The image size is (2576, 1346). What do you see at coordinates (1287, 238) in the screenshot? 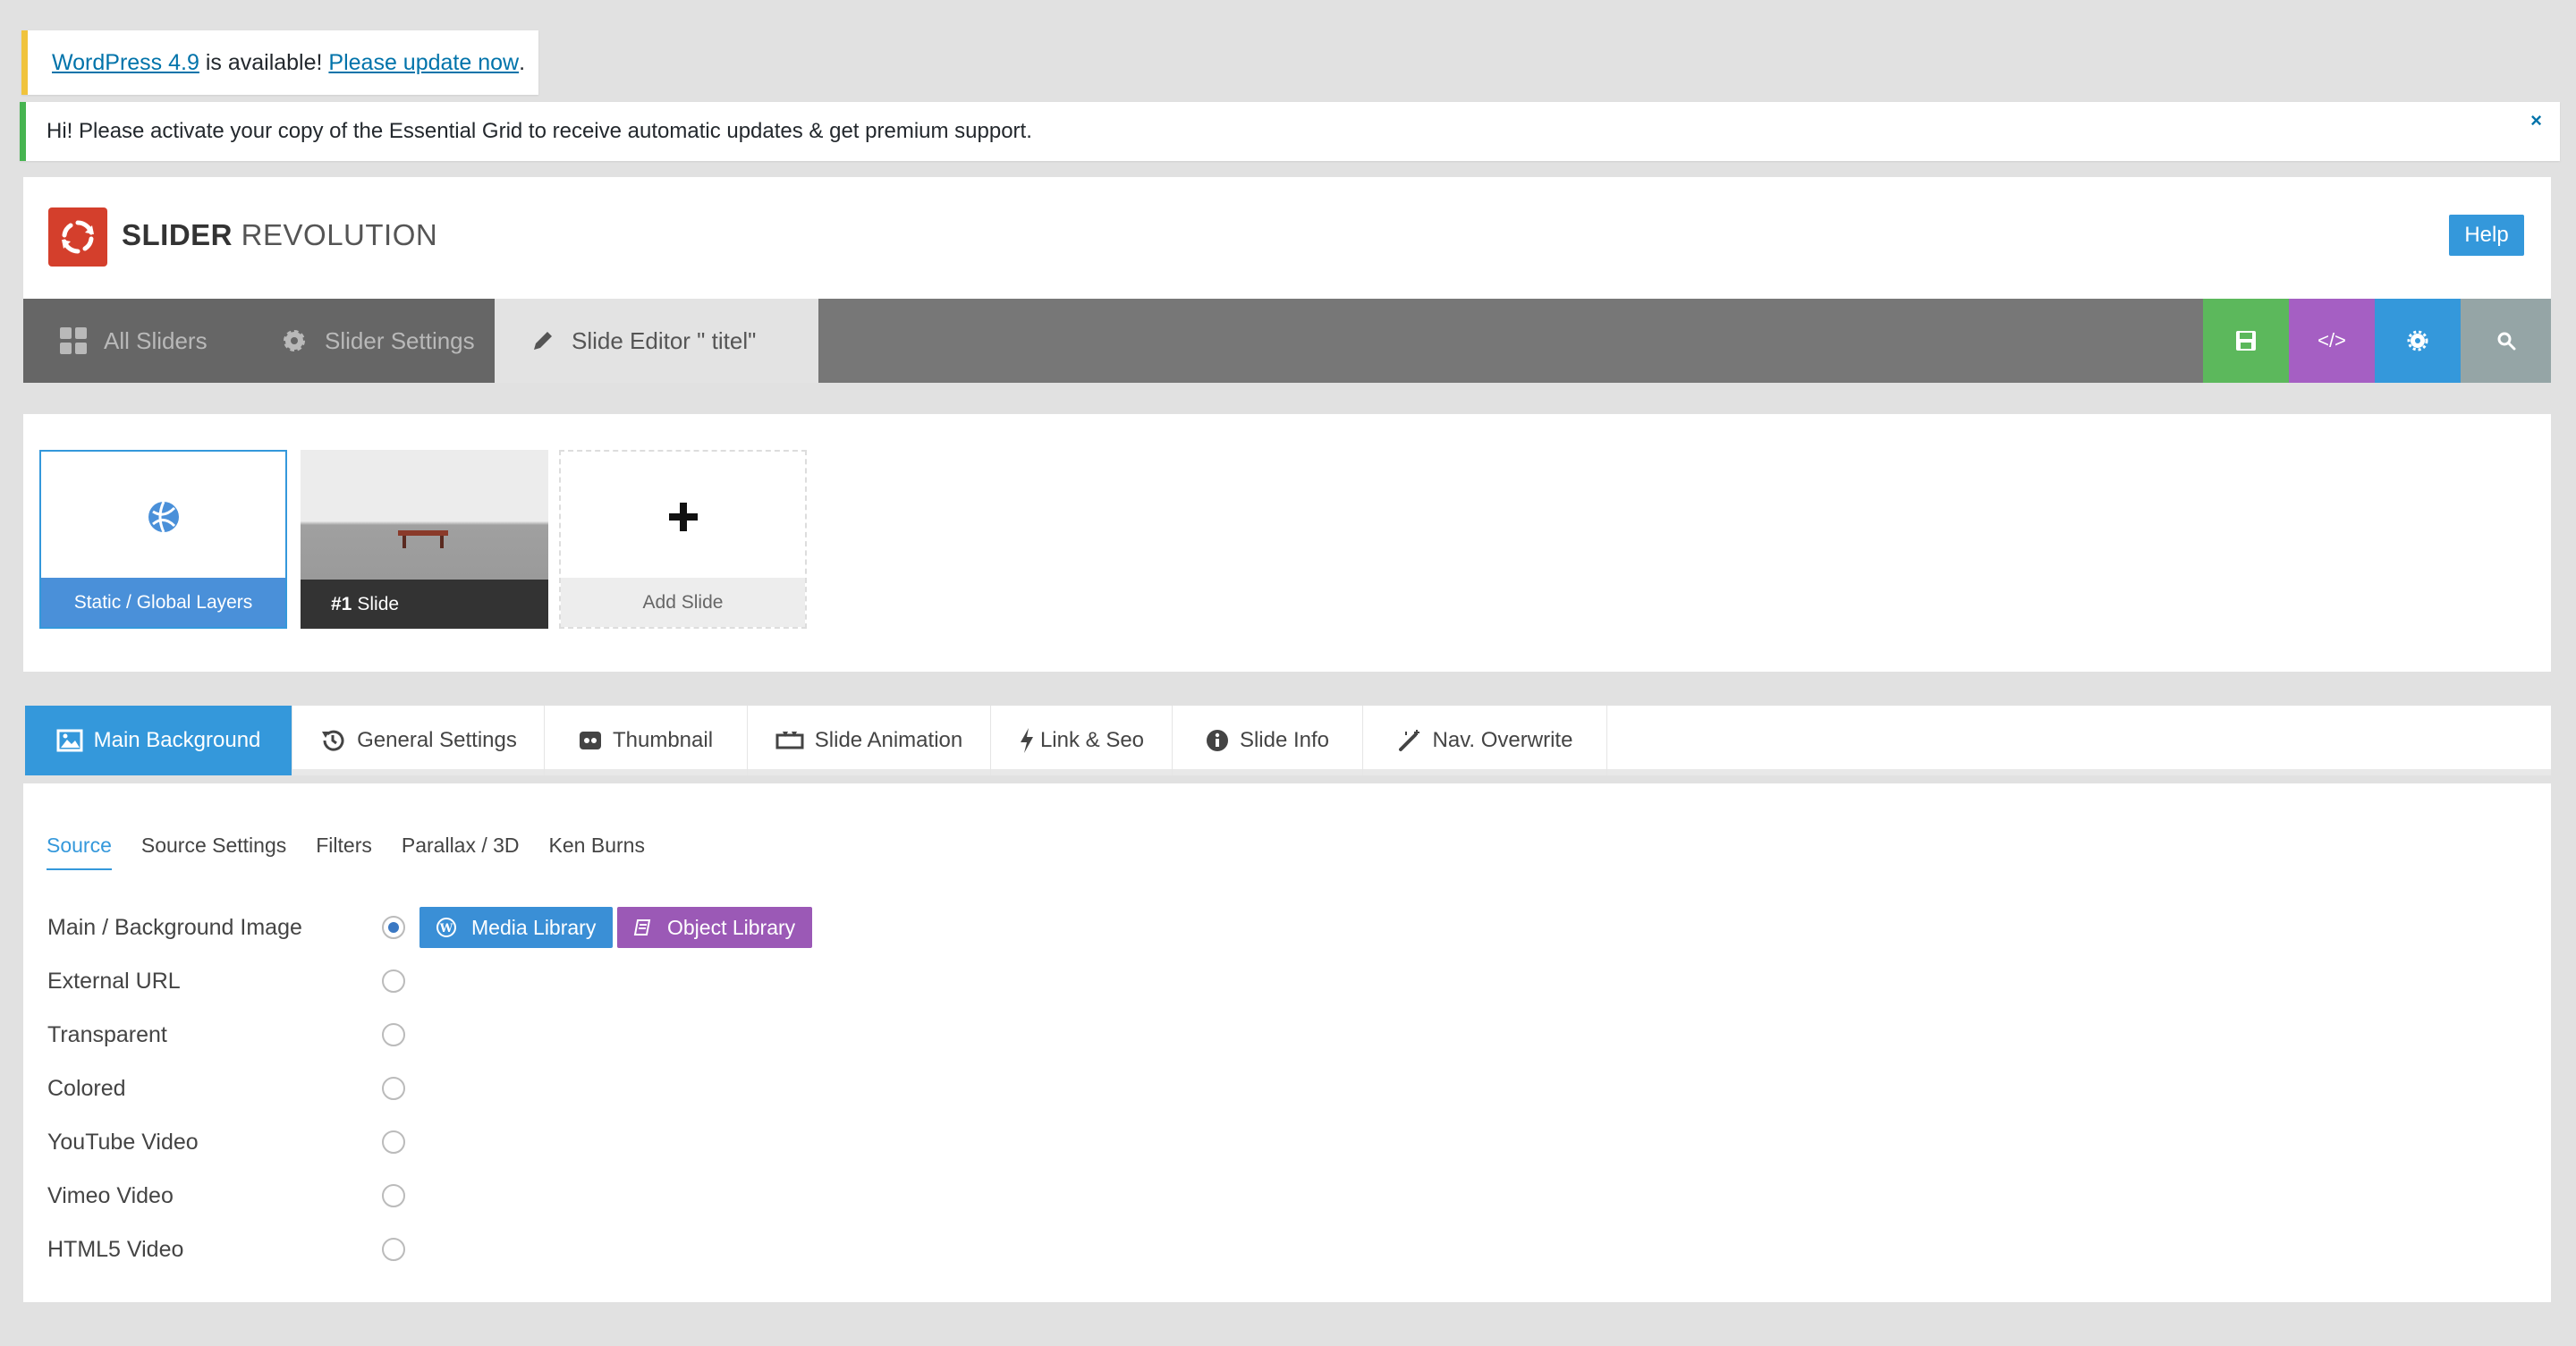
I see `plugin-header: SLIDER REVOLUTION Help` at bounding box center [1287, 238].